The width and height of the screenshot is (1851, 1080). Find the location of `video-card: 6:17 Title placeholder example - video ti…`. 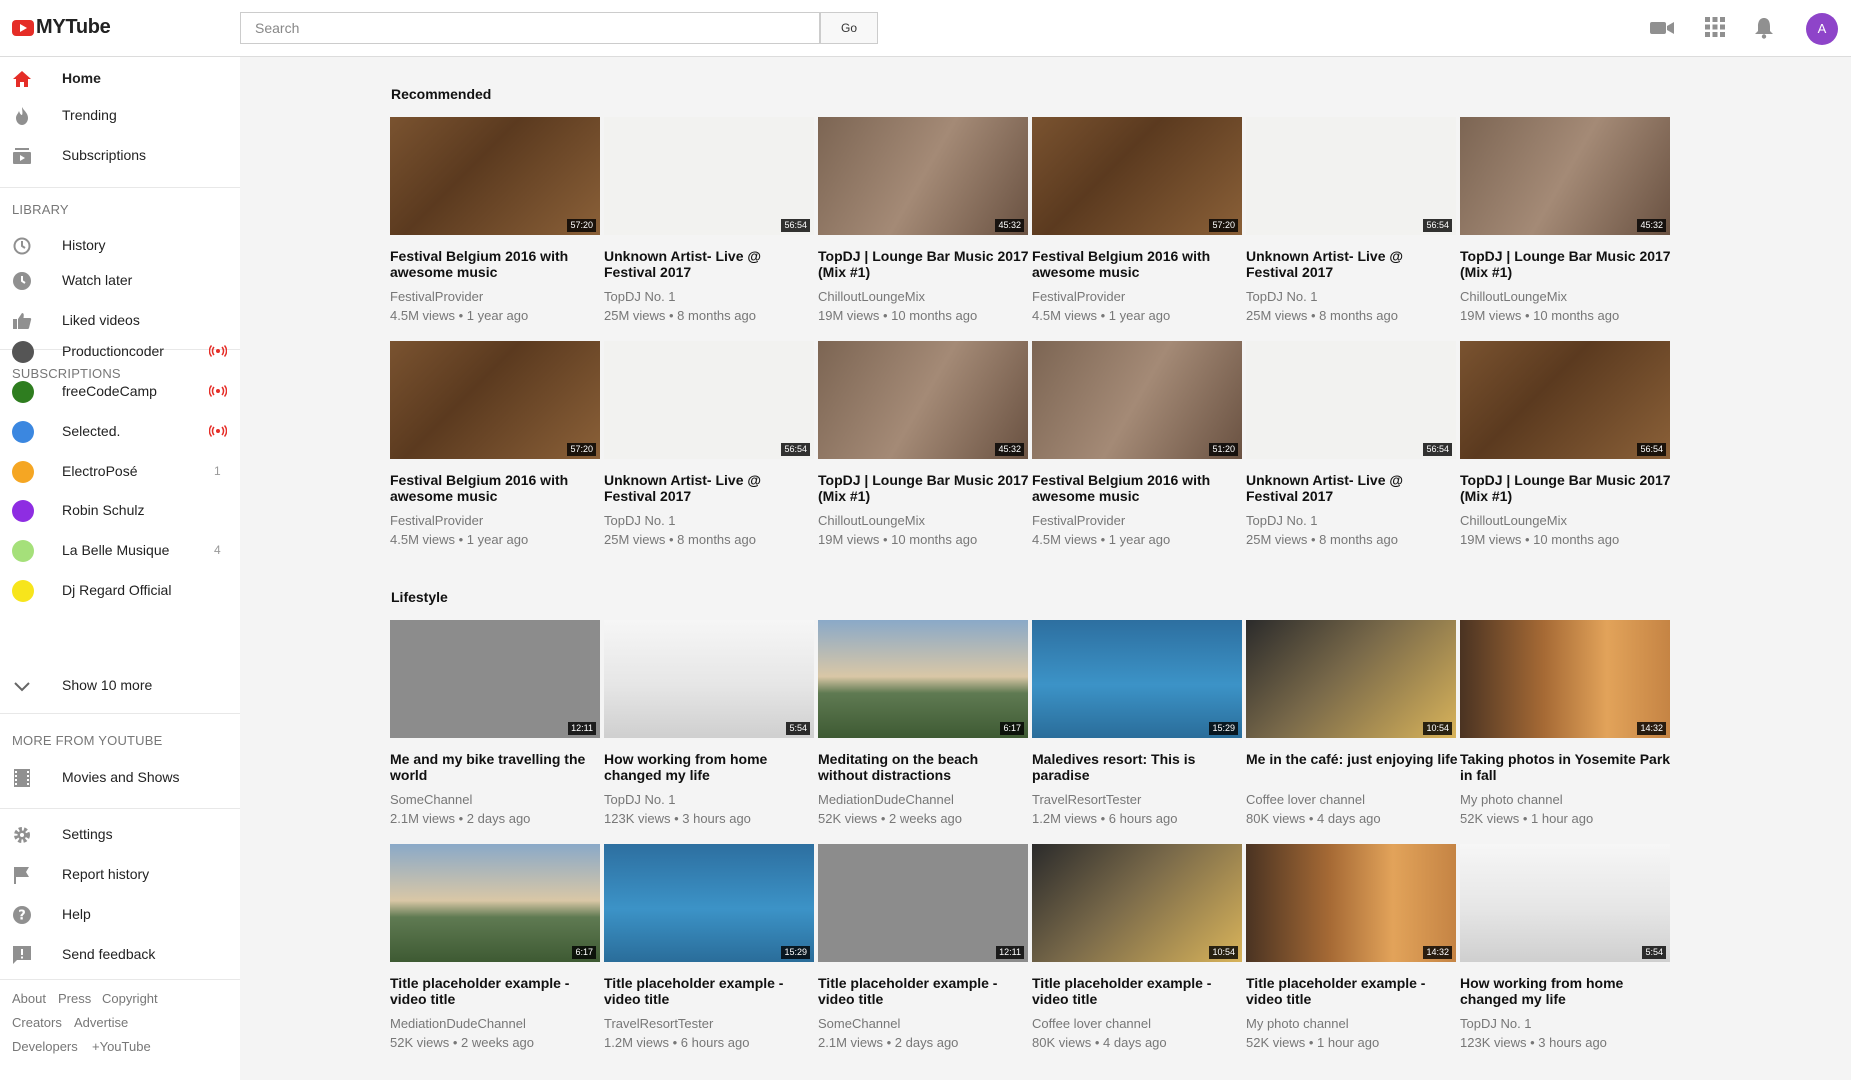

video-card: 6:17 Title placeholder example - video ti… is located at coordinates (496, 947).